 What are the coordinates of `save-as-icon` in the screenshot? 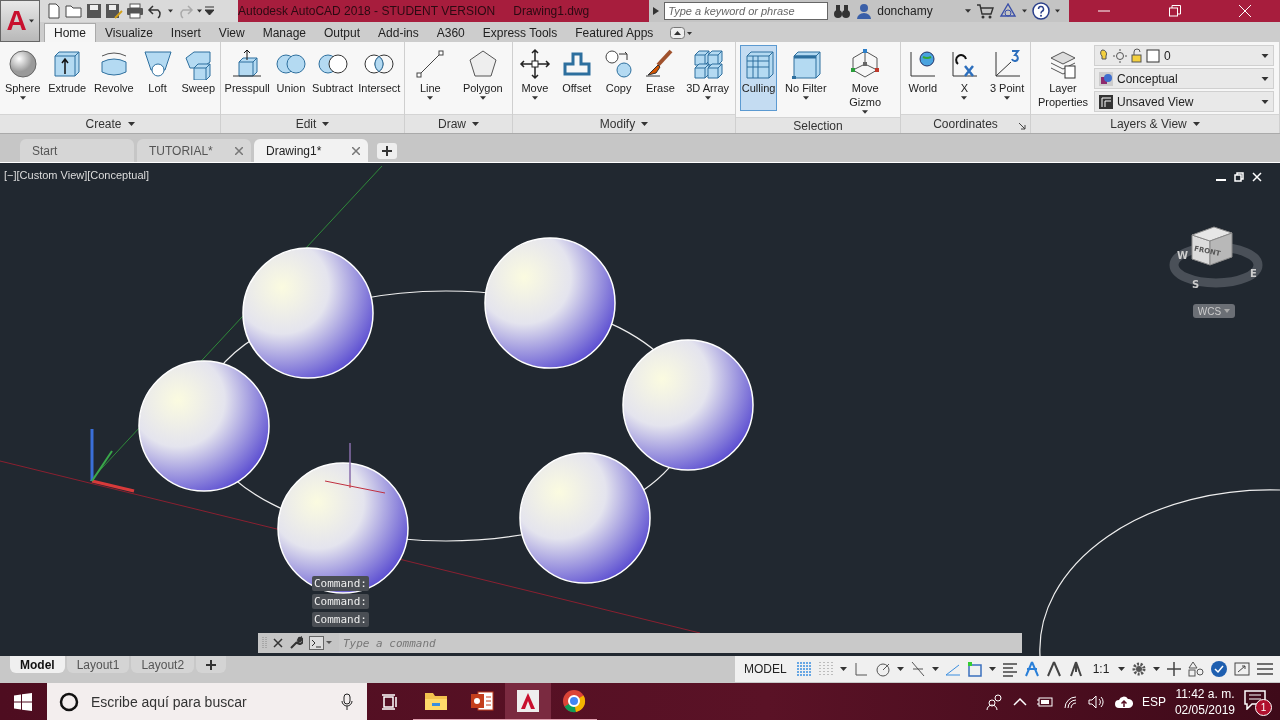 It's located at (114, 11).